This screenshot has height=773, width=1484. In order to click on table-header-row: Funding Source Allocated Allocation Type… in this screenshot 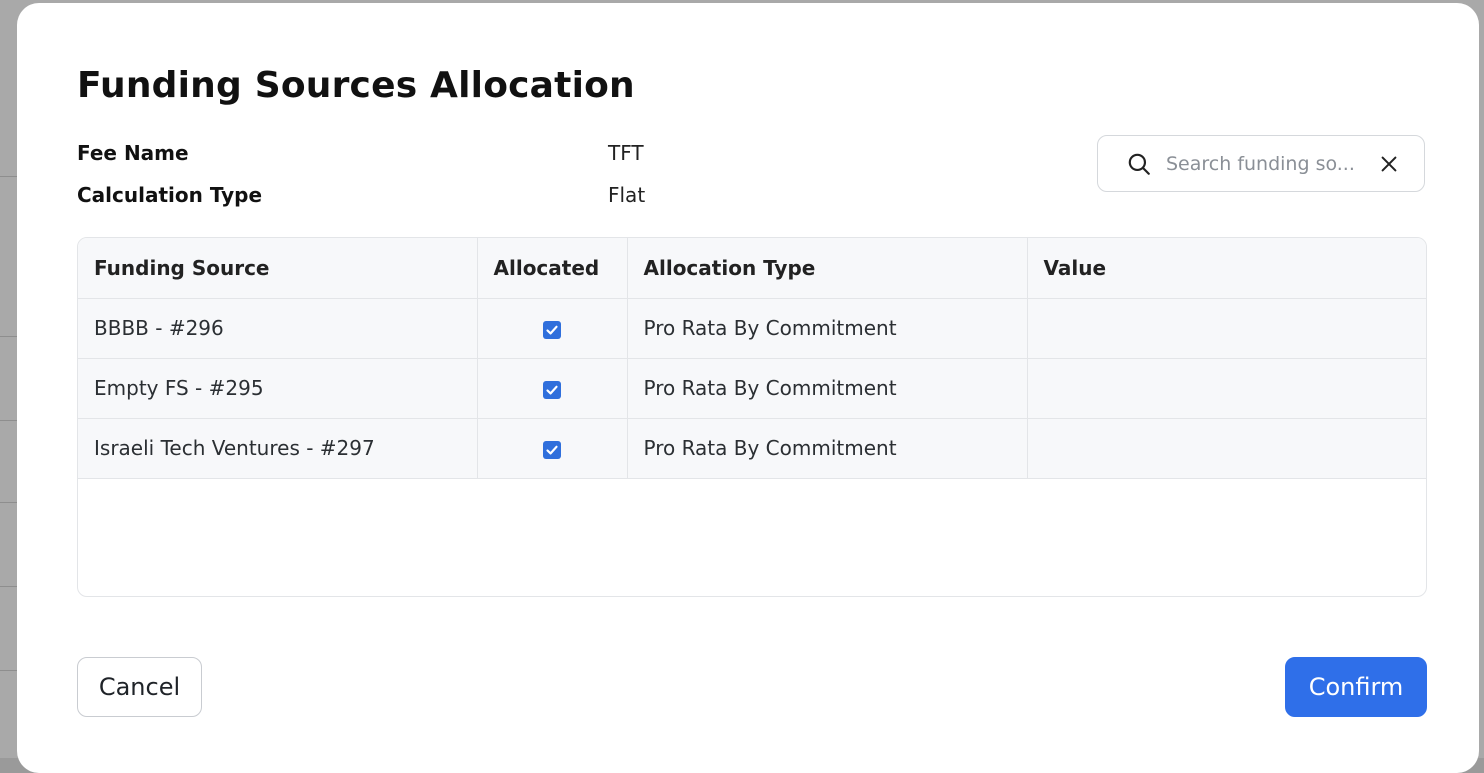, I will do `click(752, 268)`.